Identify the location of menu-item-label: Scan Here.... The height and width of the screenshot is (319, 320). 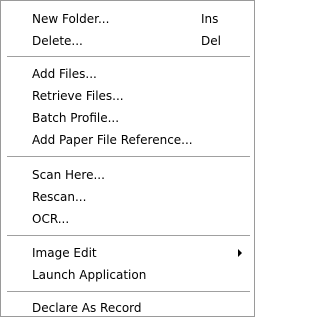
(68, 175).